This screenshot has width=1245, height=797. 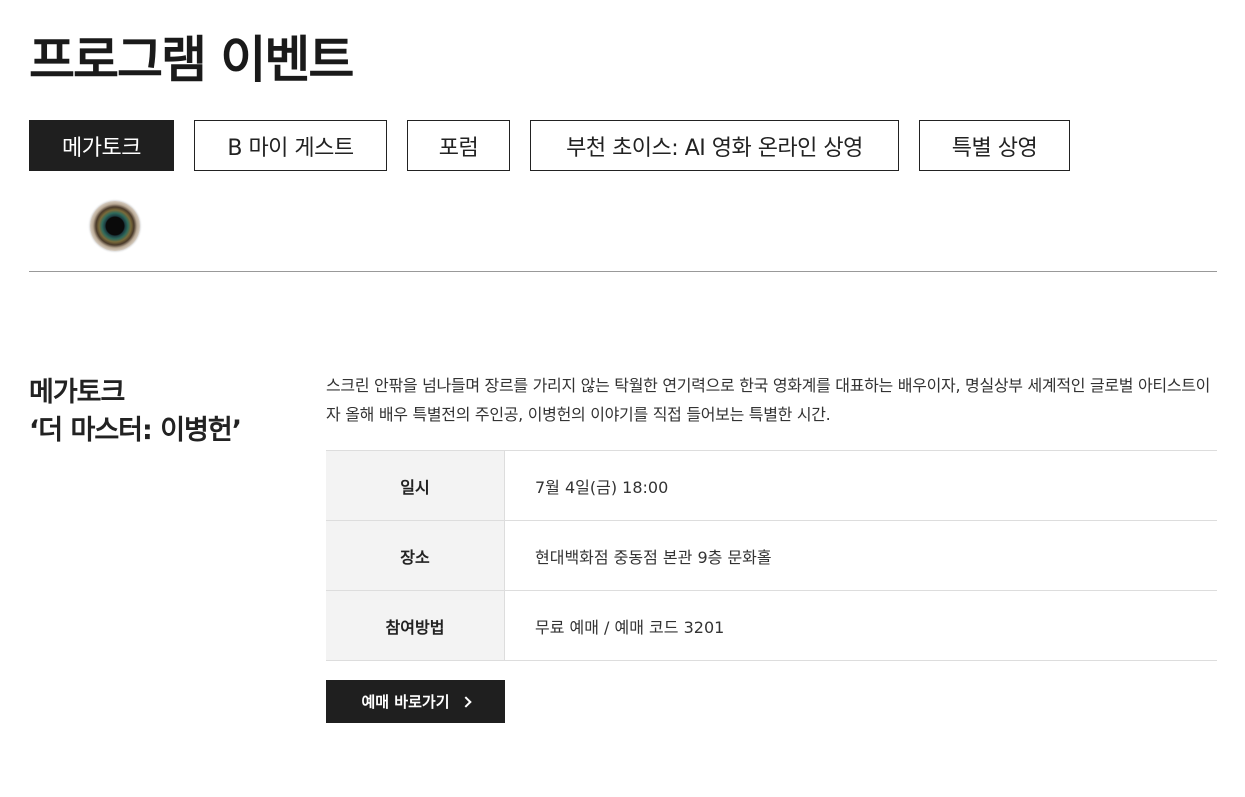 What do you see at coordinates (115, 226) in the screenshot?
I see `eye-icon` at bounding box center [115, 226].